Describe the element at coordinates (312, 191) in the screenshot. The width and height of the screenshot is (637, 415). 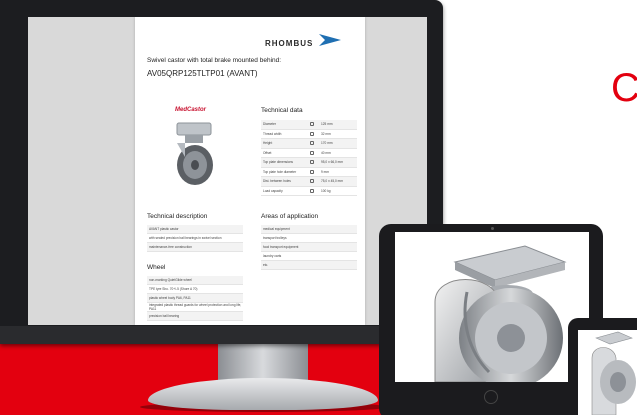
I see `load-icon` at that location.